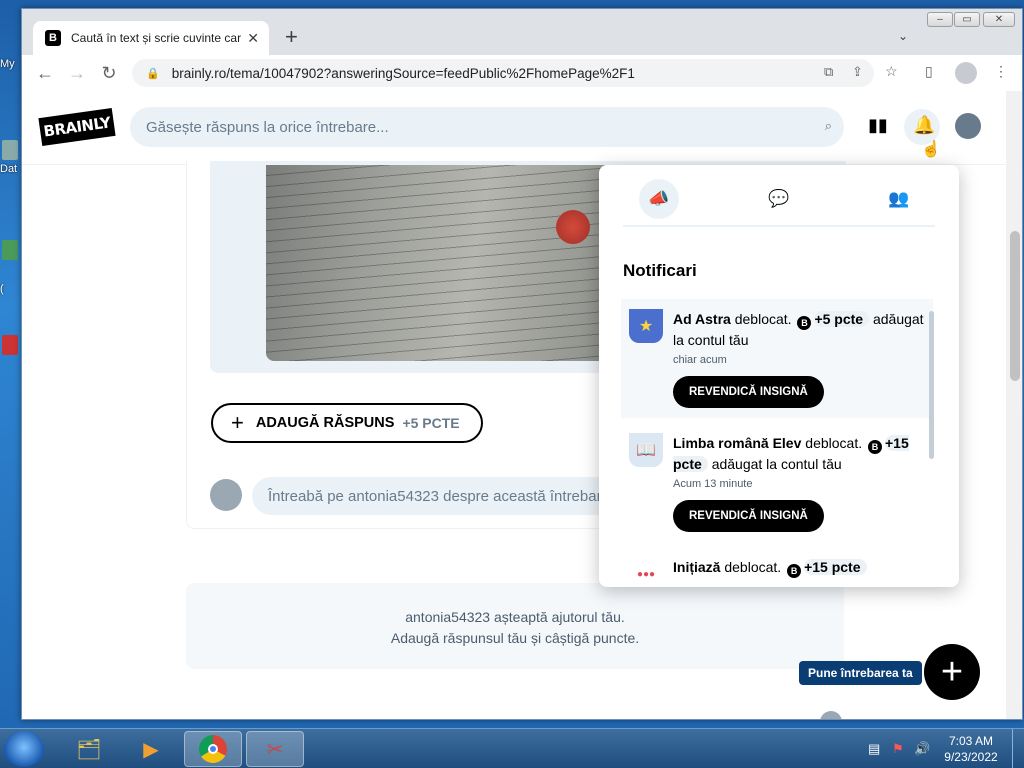 This screenshot has height=768, width=1024. Describe the element at coordinates (325, 423) in the screenshot. I see `add-answer-label: ADAUGĂ RĂSPUNS` at that location.